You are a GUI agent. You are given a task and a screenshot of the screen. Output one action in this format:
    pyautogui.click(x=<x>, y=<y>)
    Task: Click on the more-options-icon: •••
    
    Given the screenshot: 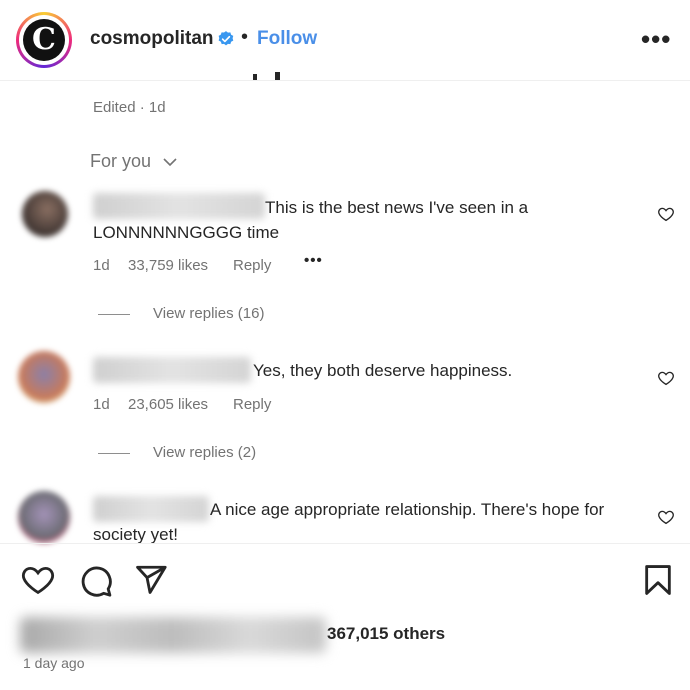 What is the action you would take?
    pyautogui.click(x=656, y=39)
    